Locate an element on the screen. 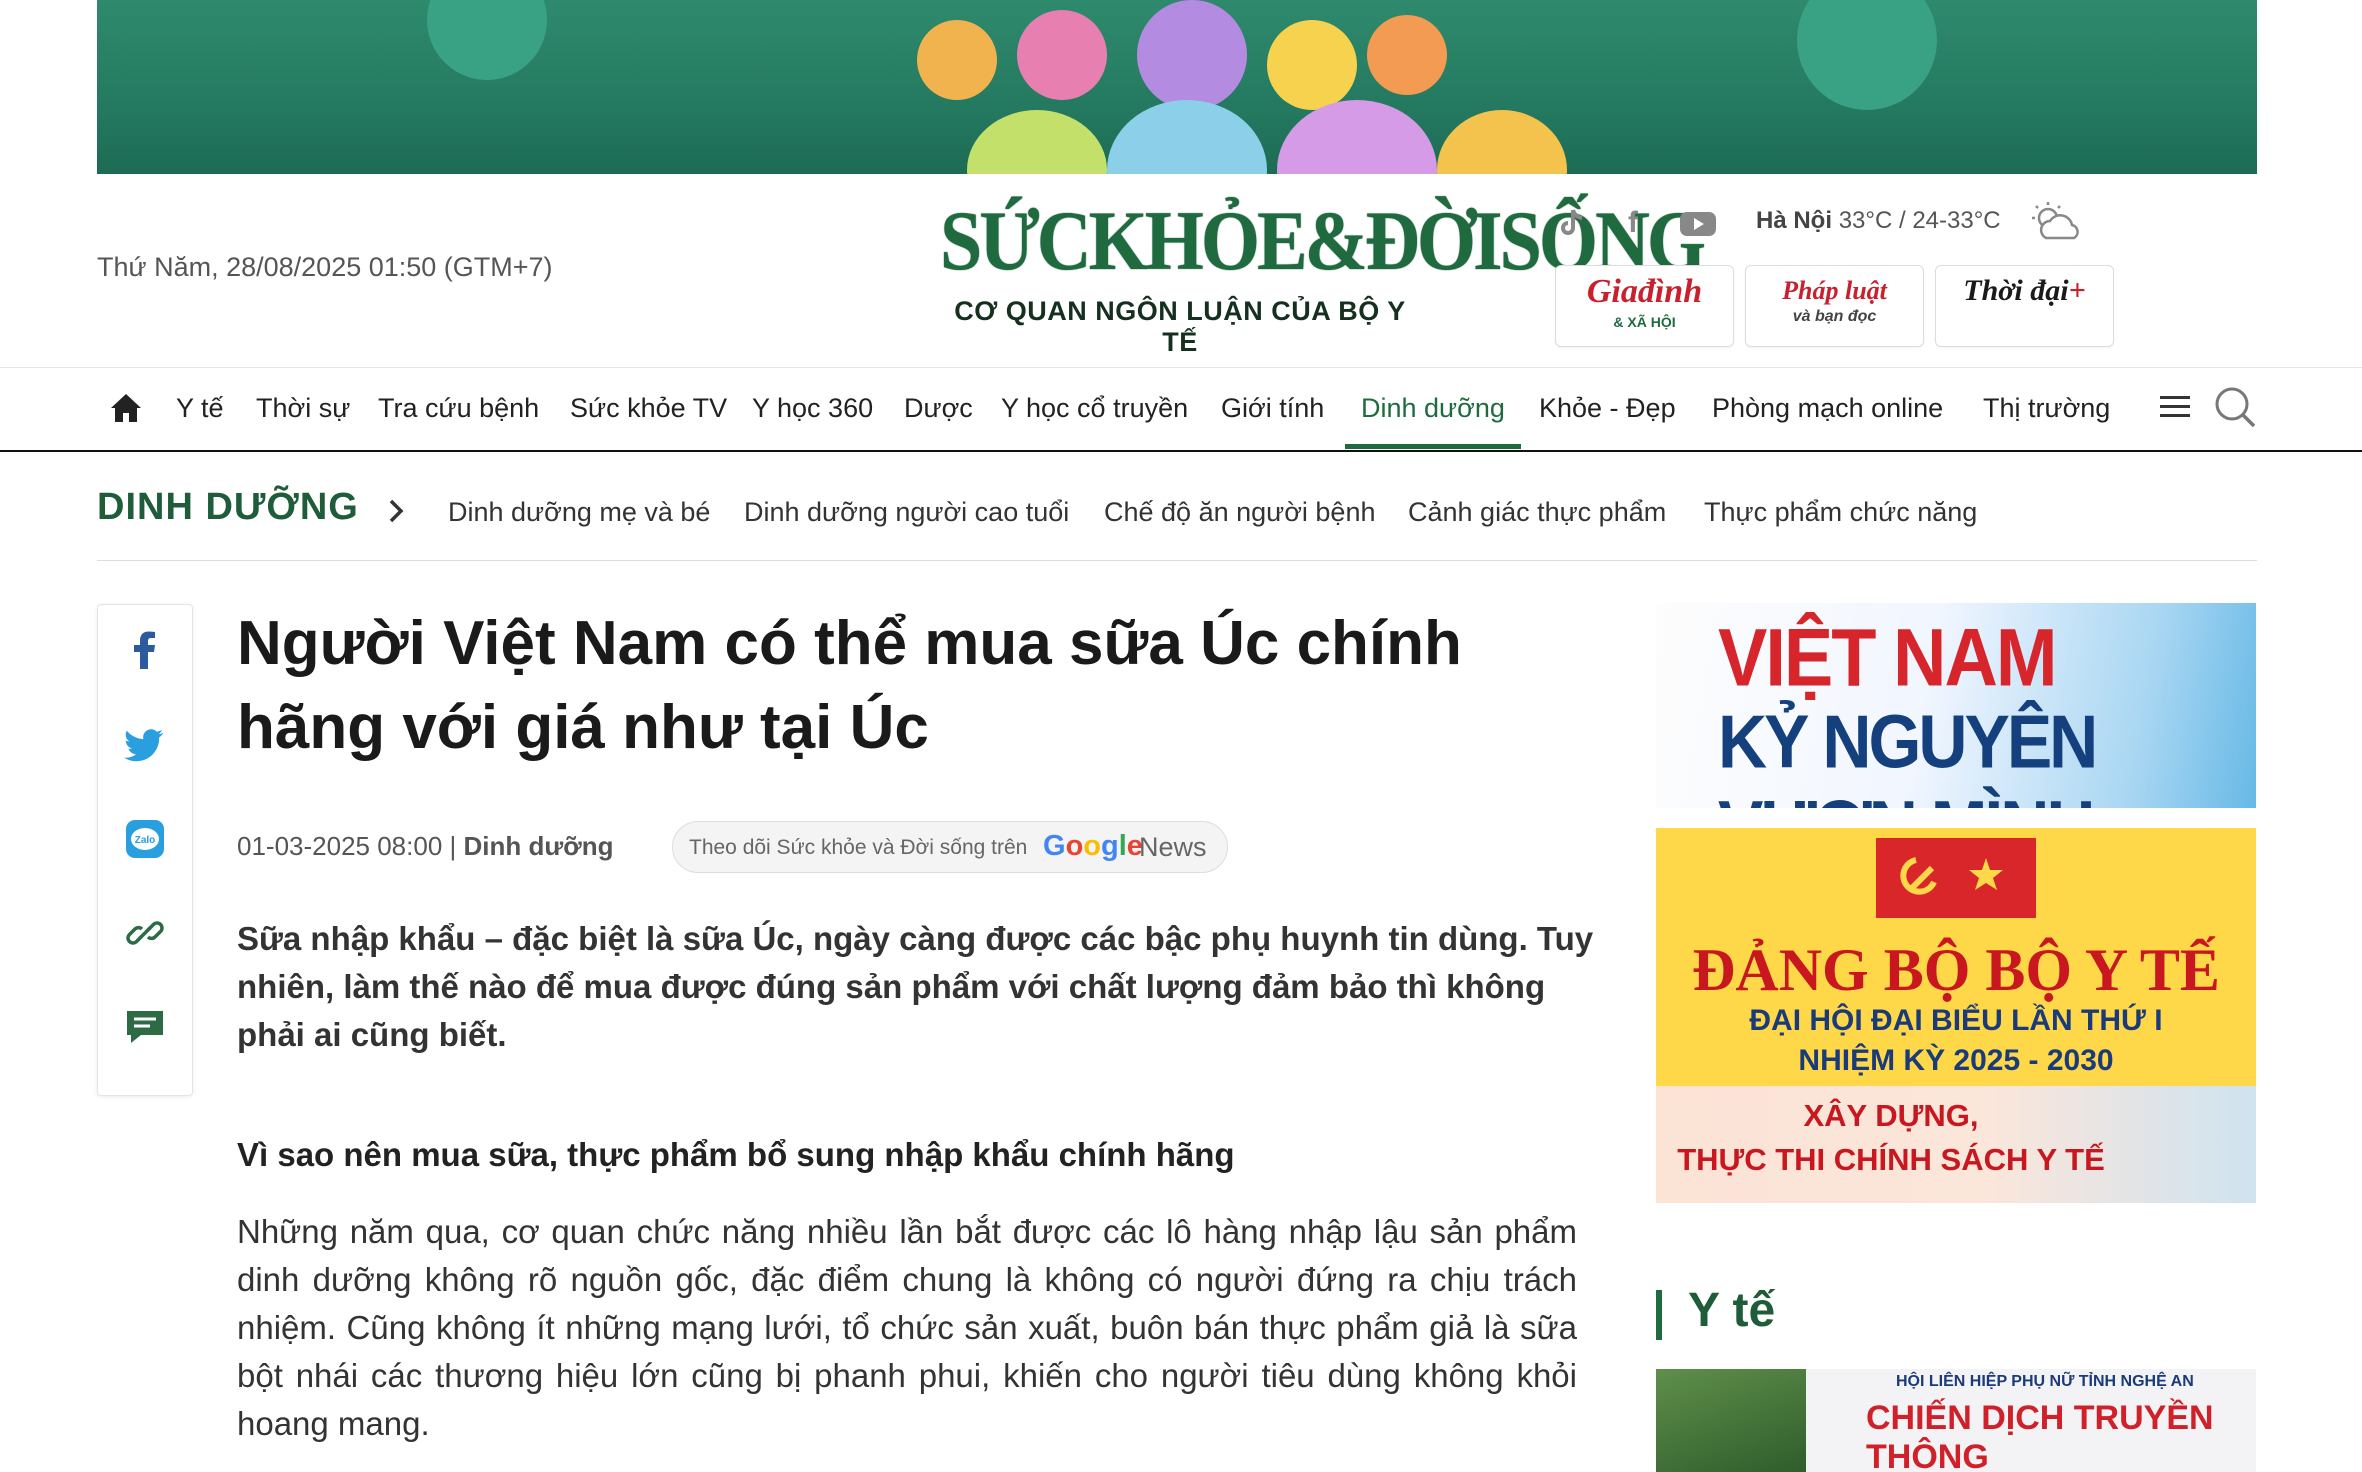  article-meta: 01-03-2025 08:00 | Dinh dưỡng is located at coordinates (425, 846).